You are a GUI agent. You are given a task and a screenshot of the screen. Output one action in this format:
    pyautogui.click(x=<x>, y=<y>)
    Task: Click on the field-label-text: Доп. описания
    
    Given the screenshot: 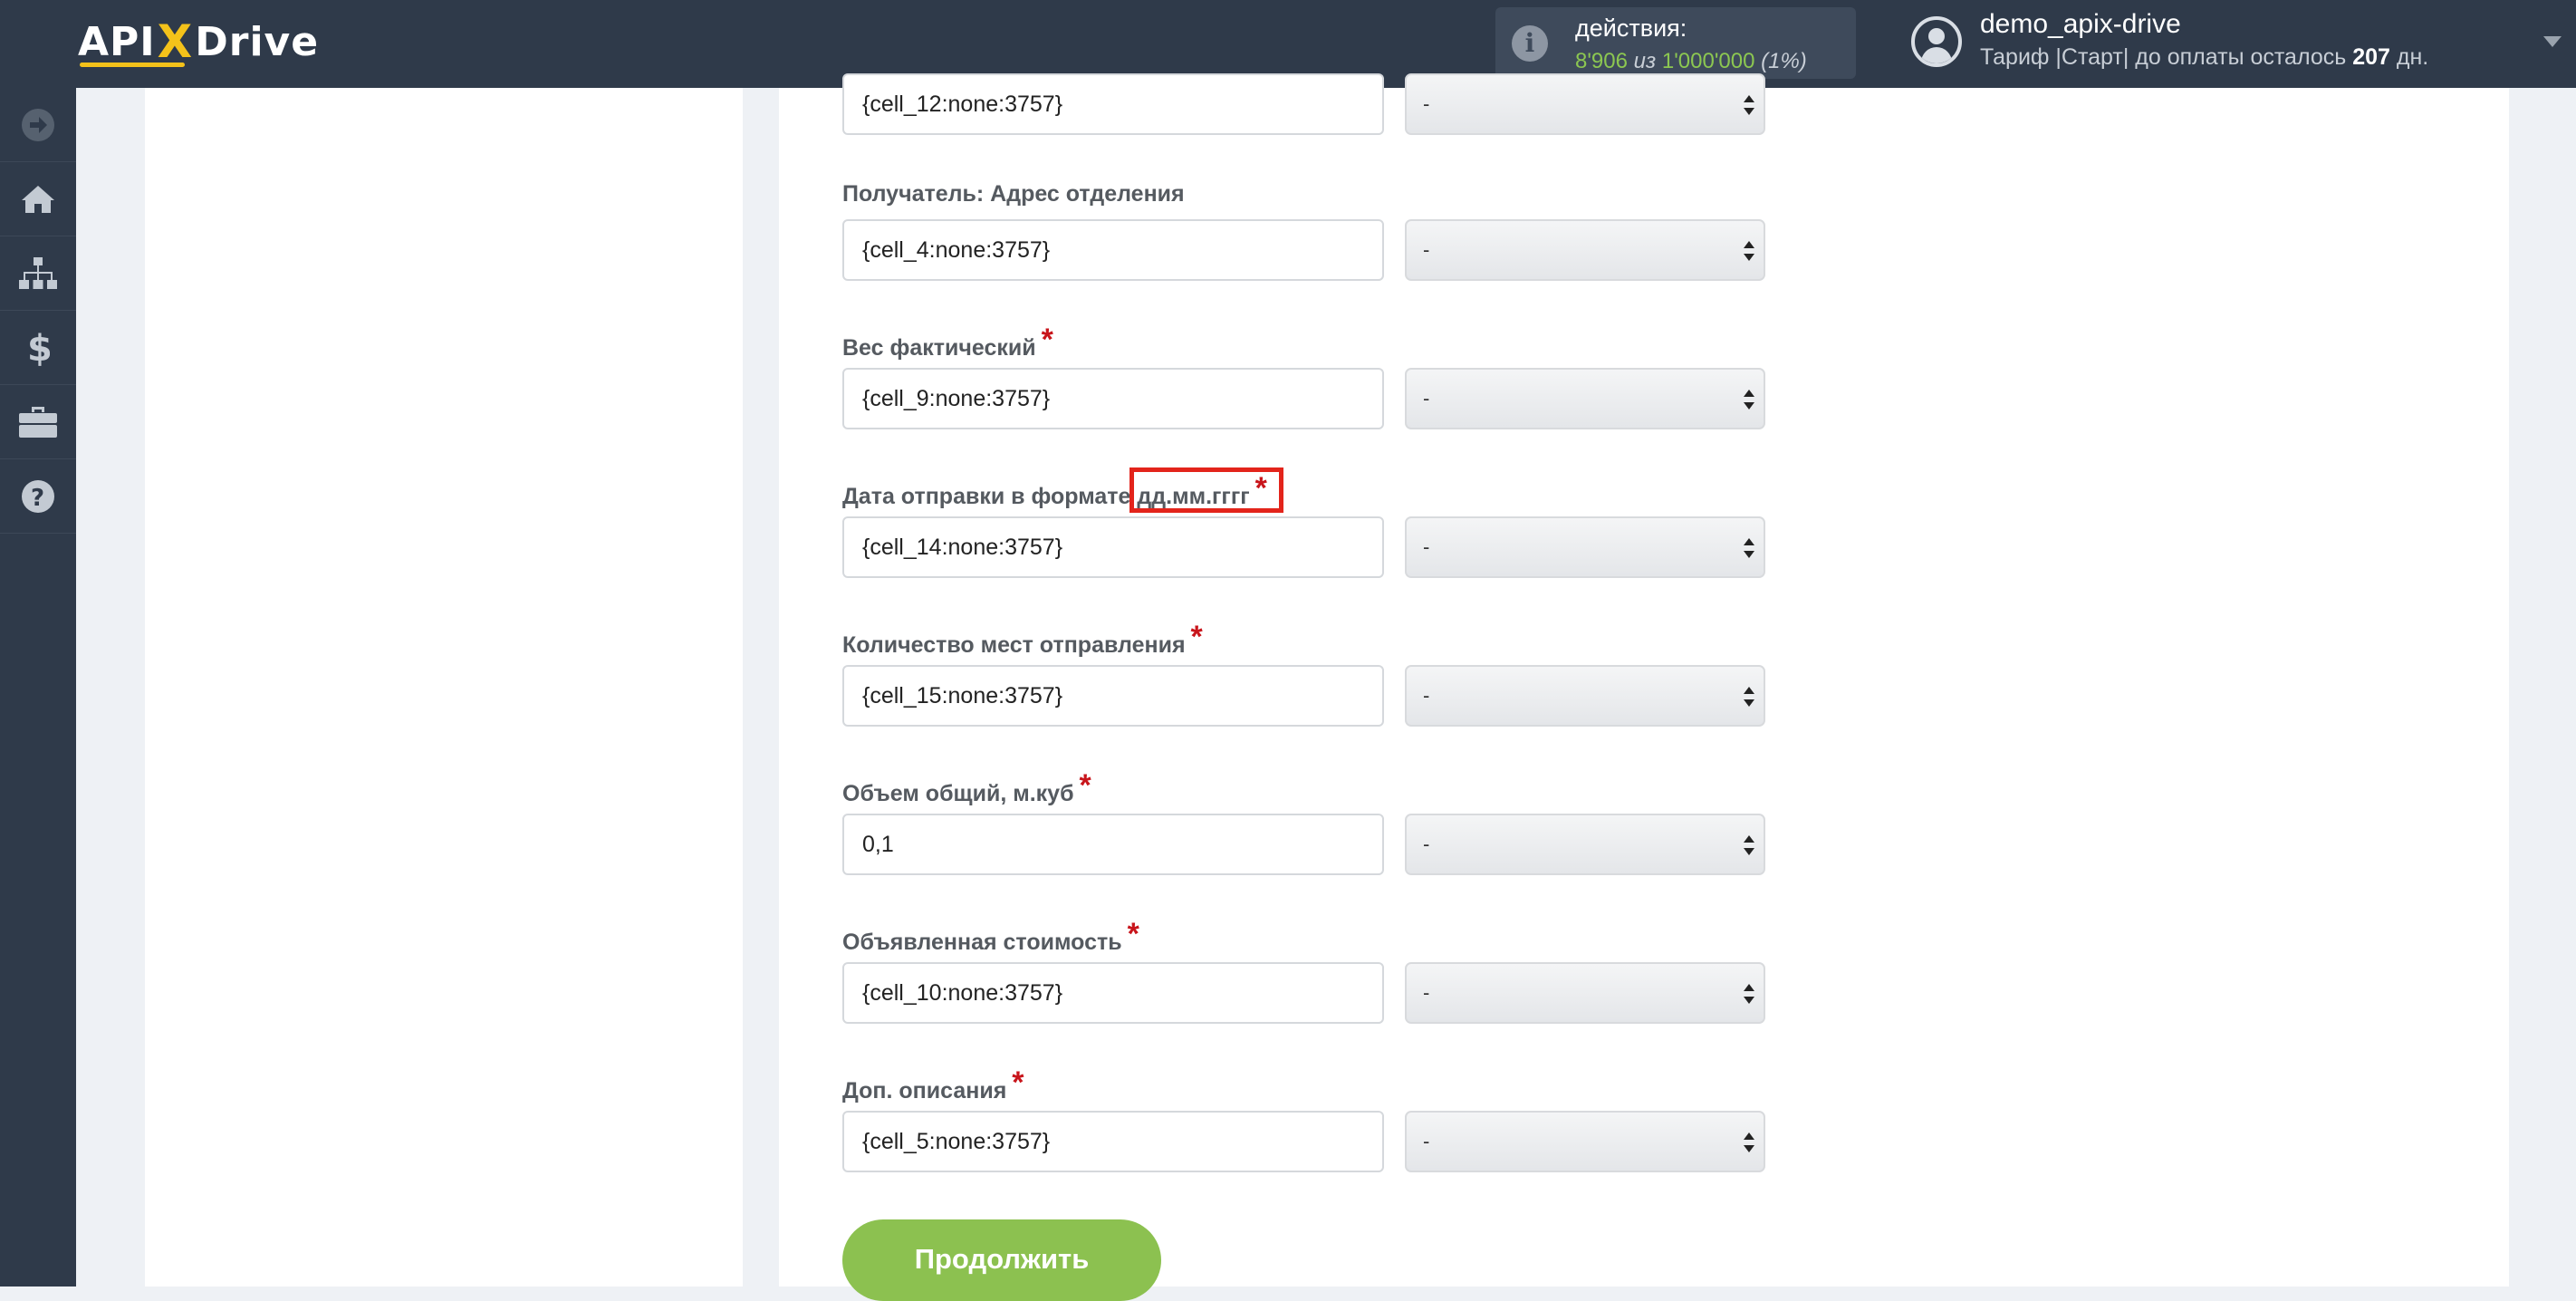 What is the action you would take?
    pyautogui.click(x=924, y=1090)
    